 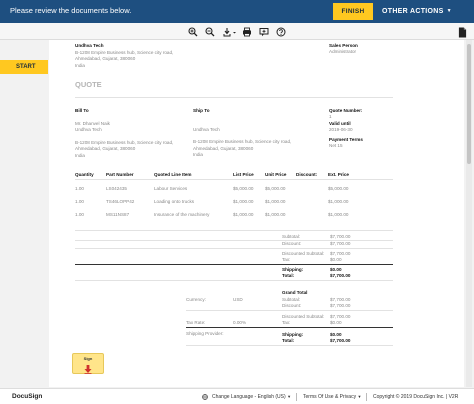 What do you see at coordinates (340, 340) in the screenshot?
I see `grand-total-value: $7,700.00` at bounding box center [340, 340].